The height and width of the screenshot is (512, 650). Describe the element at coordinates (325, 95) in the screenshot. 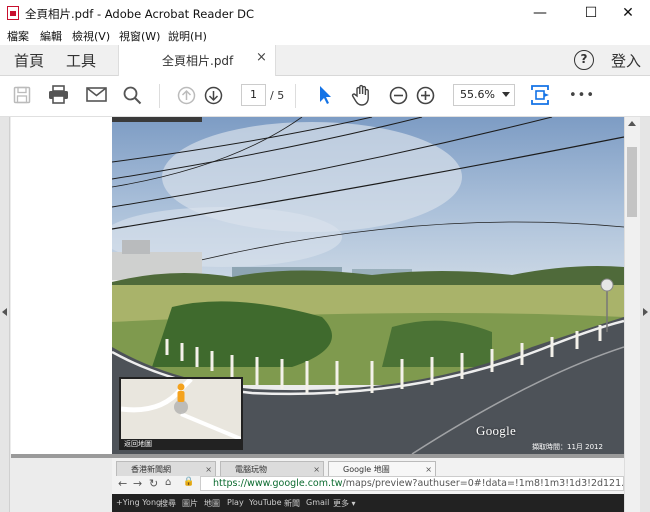

I see `select-pointer-icon` at that location.